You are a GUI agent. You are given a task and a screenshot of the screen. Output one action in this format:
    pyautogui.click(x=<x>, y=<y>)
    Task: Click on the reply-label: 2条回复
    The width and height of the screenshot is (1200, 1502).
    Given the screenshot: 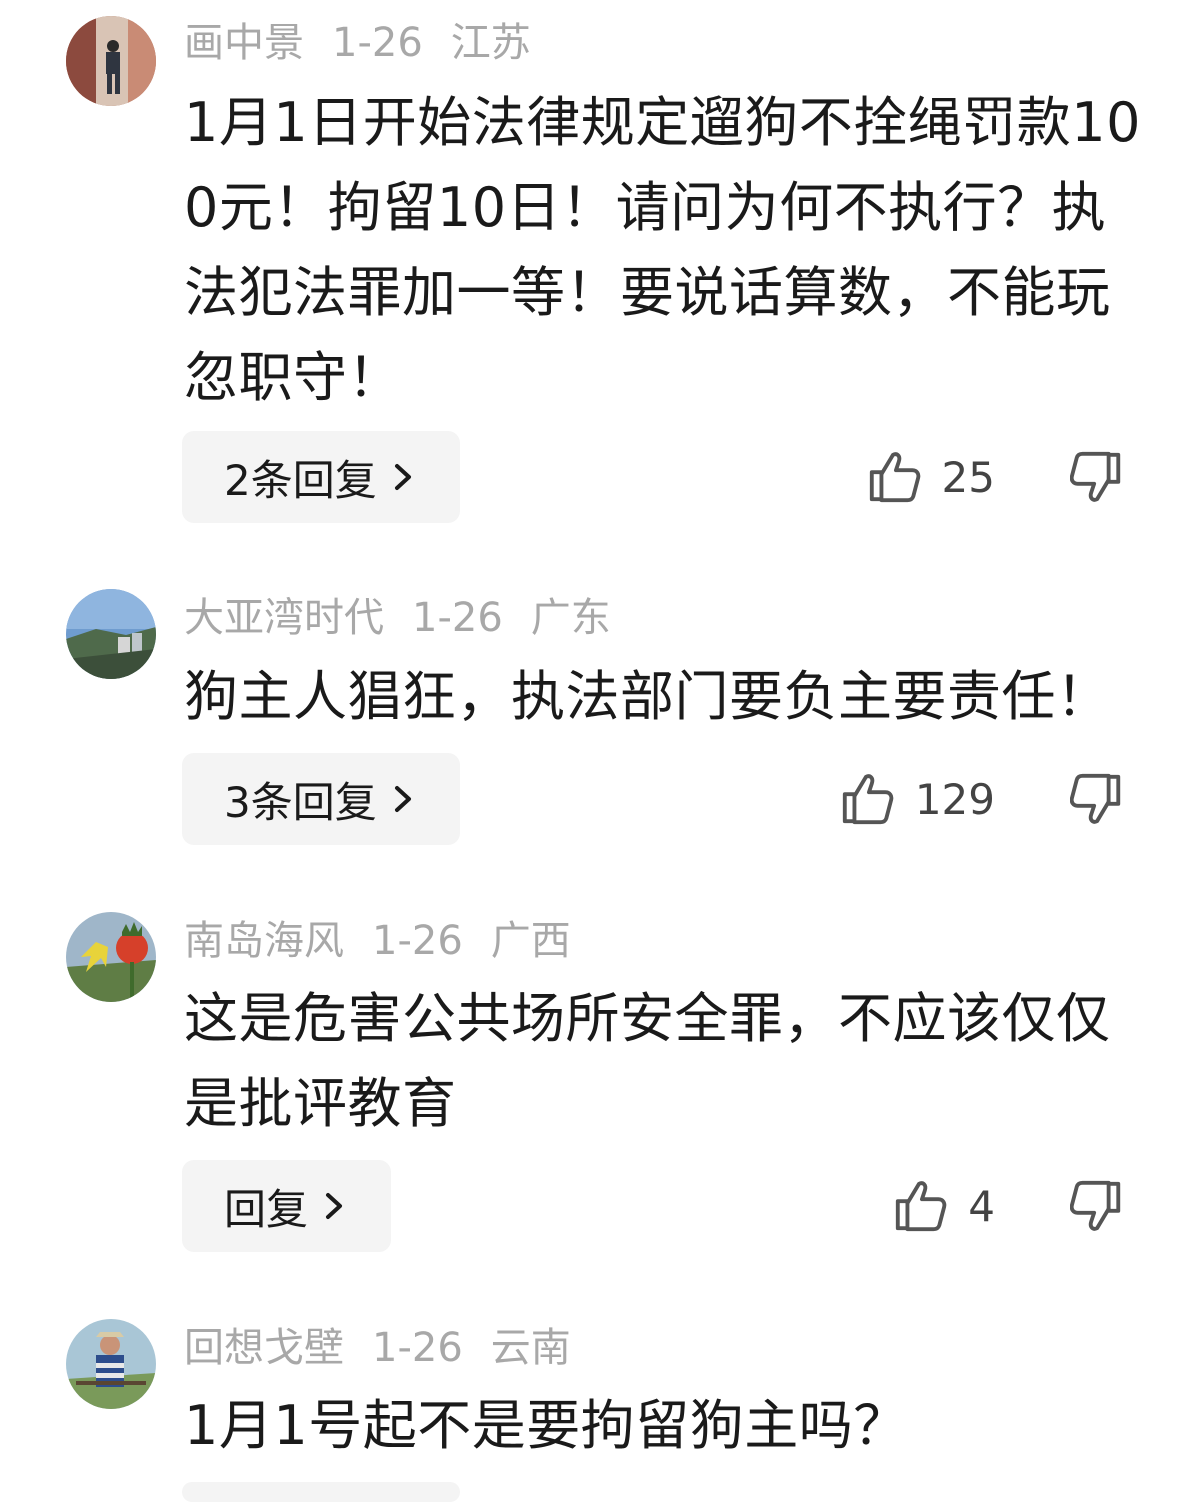 What is the action you would take?
    pyautogui.click(x=300, y=480)
    